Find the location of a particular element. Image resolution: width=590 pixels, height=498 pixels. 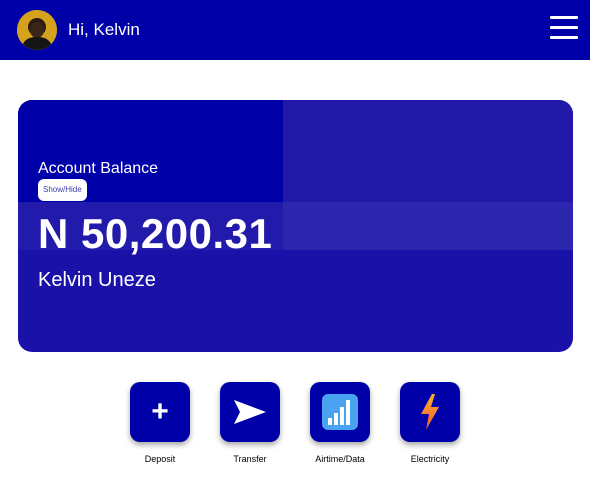

account-holder-name: Kelvin Uneze is located at coordinates (97, 280).